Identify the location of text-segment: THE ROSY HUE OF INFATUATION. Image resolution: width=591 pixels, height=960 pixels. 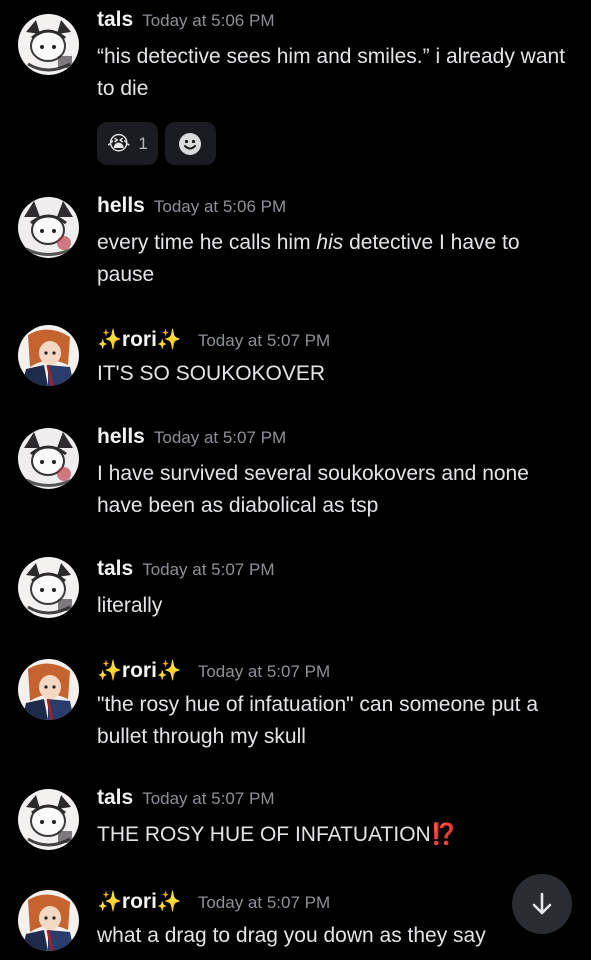
(264, 834).